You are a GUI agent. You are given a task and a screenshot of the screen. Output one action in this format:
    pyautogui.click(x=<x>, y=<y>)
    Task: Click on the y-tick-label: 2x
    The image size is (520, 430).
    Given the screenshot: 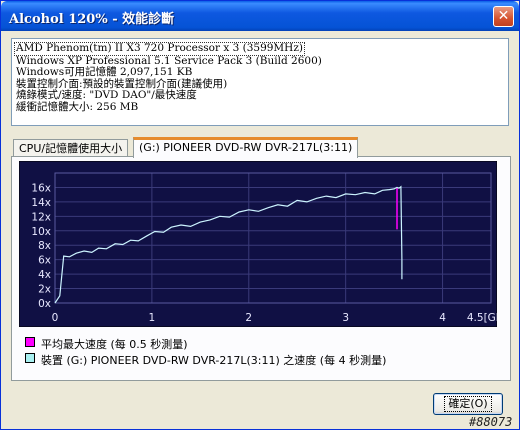 What is the action you would take?
    pyautogui.click(x=44, y=290)
    